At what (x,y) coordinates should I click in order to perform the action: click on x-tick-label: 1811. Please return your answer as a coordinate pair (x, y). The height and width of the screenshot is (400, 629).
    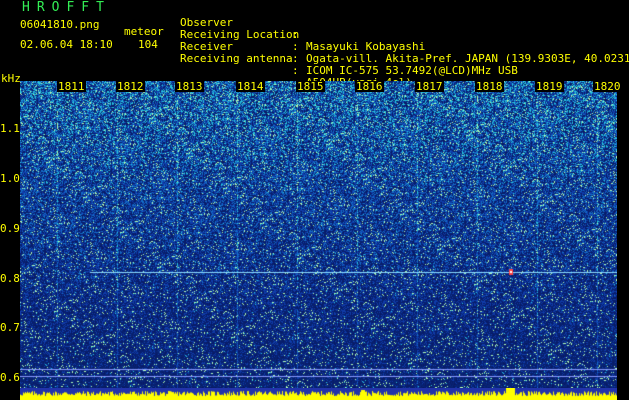
    Looking at the image, I should click on (71, 86).